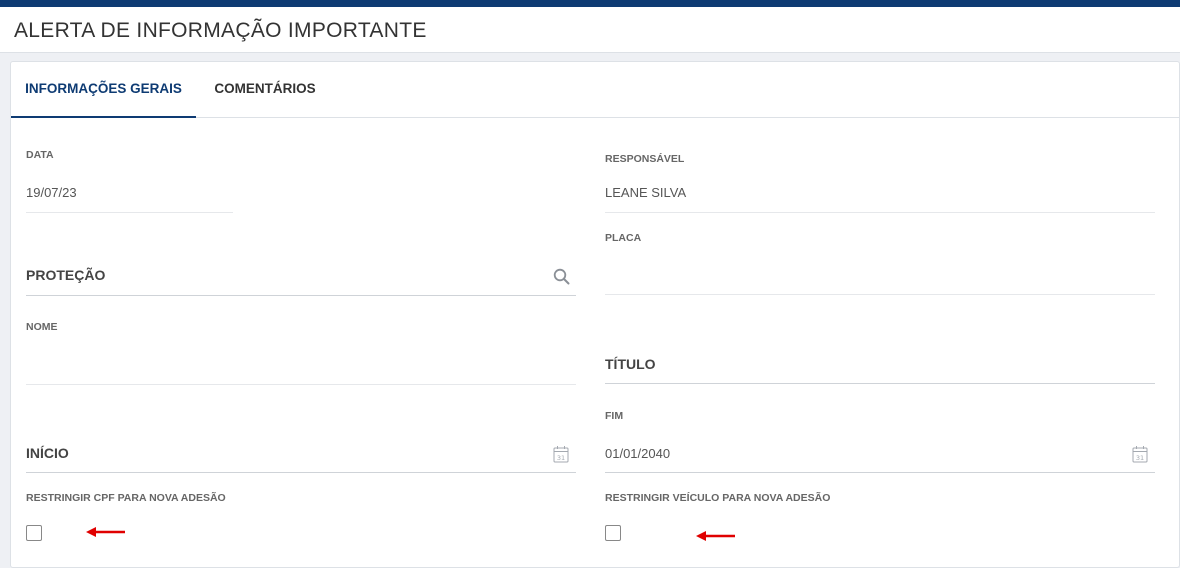 The width and height of the screenshot is (1180, 568). Describe the element at coordinates (265, 90) in the screenshot. I see `tab-comentarios: COMENTÁRIOS` at that location.